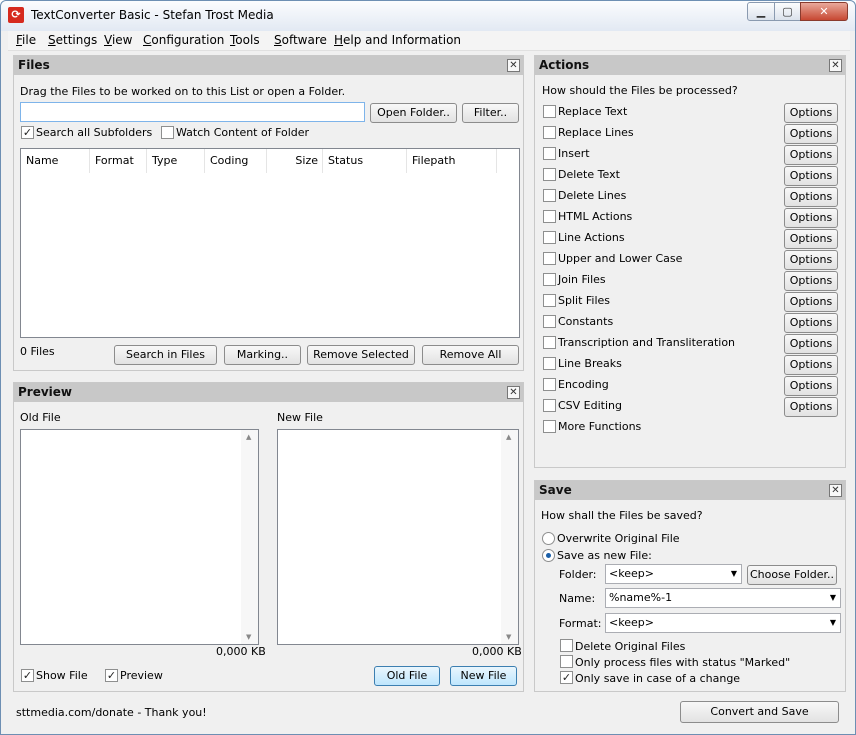 The width and height of the screenshot is (856, 735). What do you see at coordinates (236, 161) in the screenshot?
I see `column-header: Coding` at bounding box center [236, 161].